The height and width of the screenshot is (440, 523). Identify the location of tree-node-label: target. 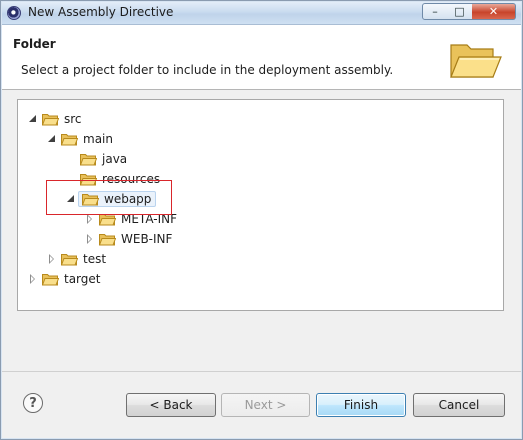
(82, 279).